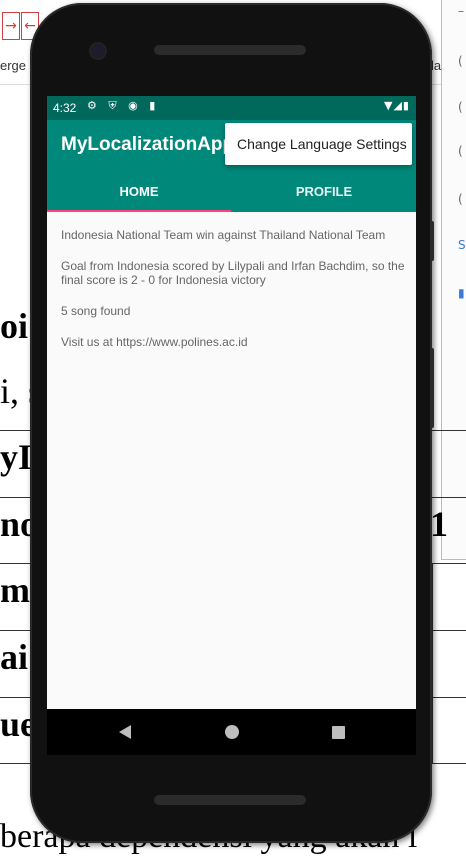  Describe the element at coordinates (13, 65) in the screenshot. I see `toolbar-fragment-left: erge` at that location.